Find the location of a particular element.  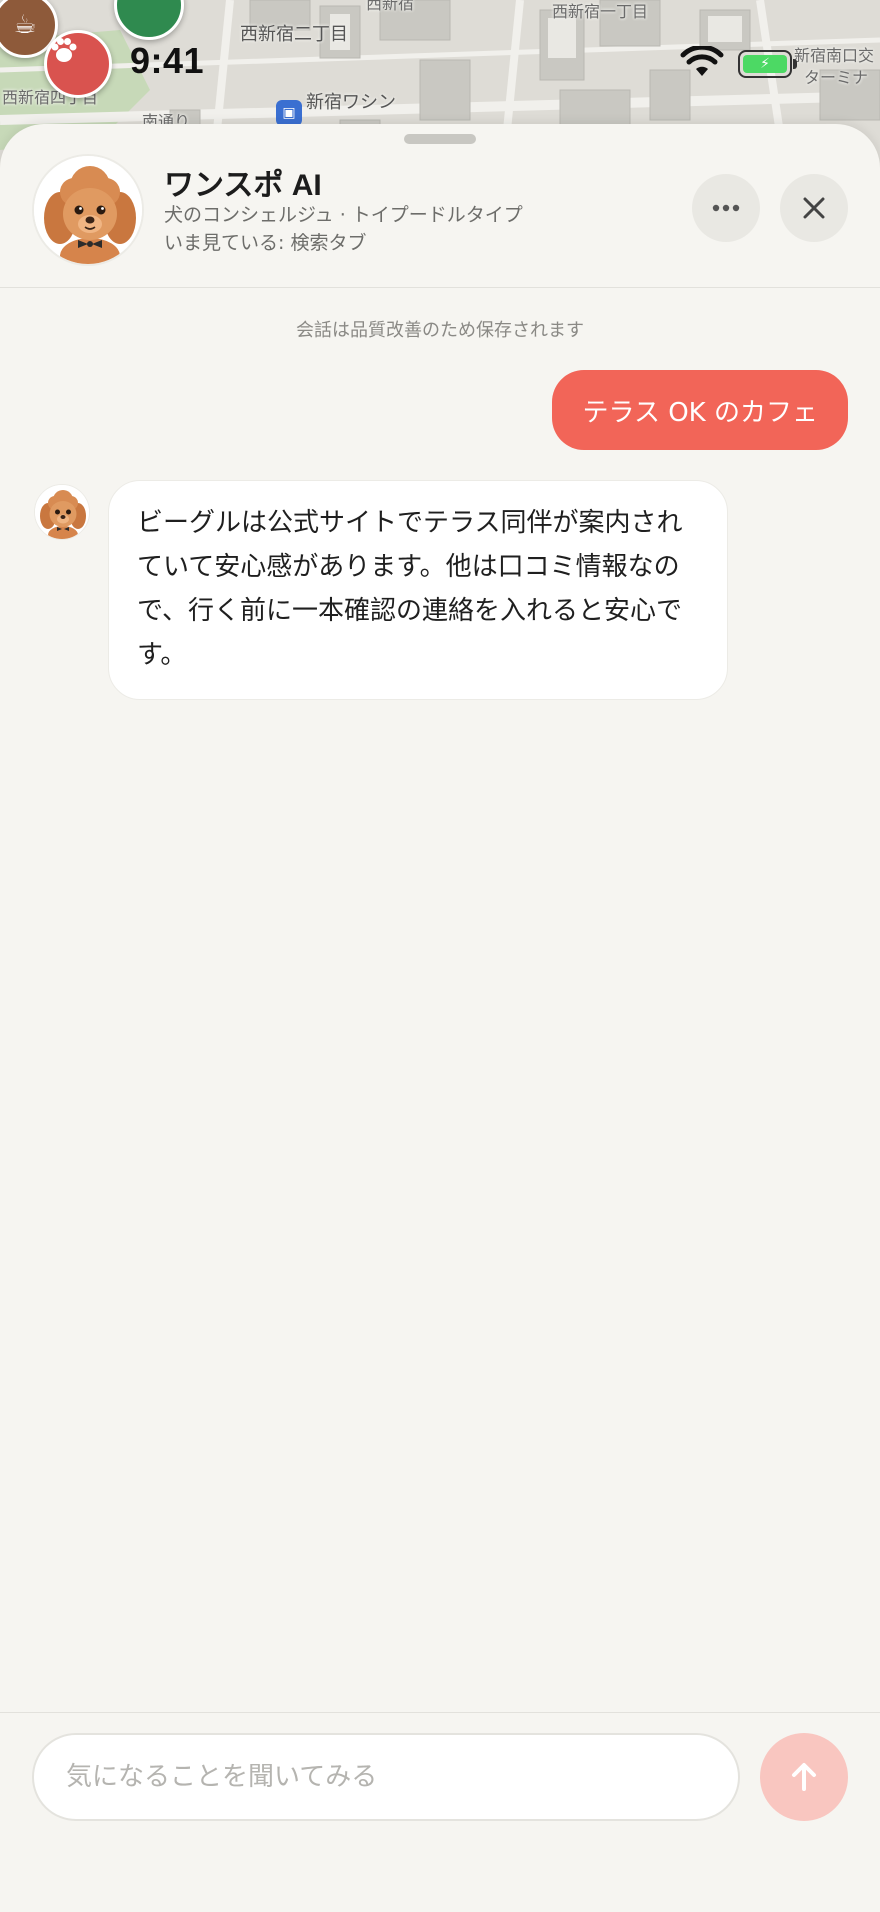

paw-pin is located at coordinates (78, 64).